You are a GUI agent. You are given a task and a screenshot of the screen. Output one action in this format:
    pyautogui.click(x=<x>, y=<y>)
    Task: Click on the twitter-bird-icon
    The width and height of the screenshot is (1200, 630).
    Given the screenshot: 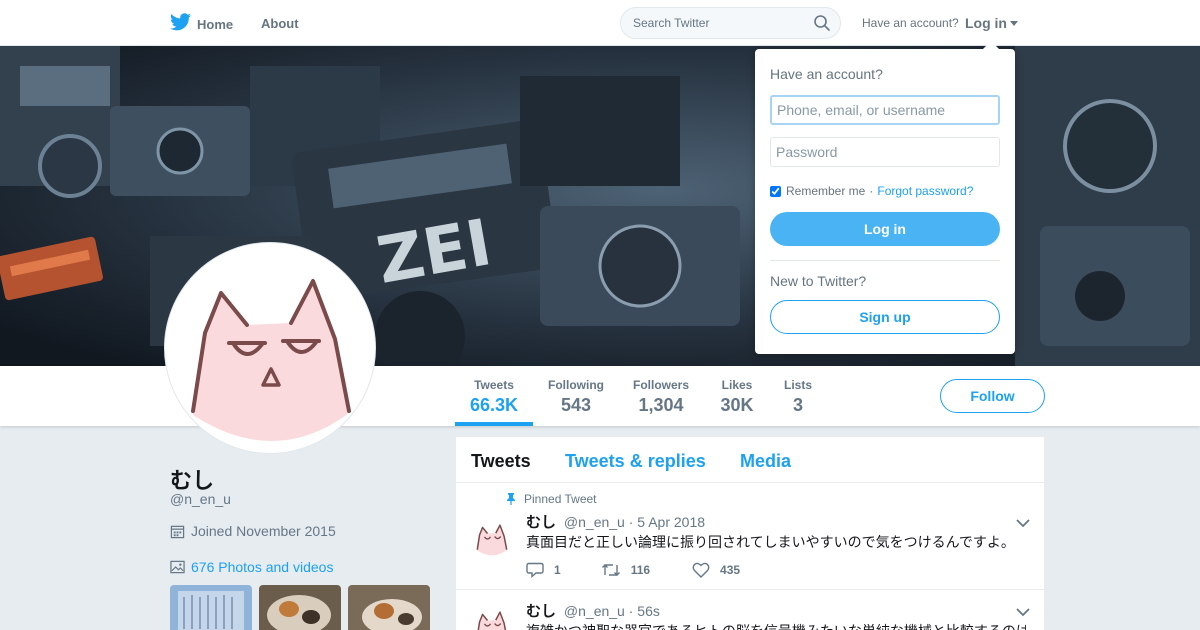 What is the action you would take?
    pyautogui.click(x=180, y=24)
    